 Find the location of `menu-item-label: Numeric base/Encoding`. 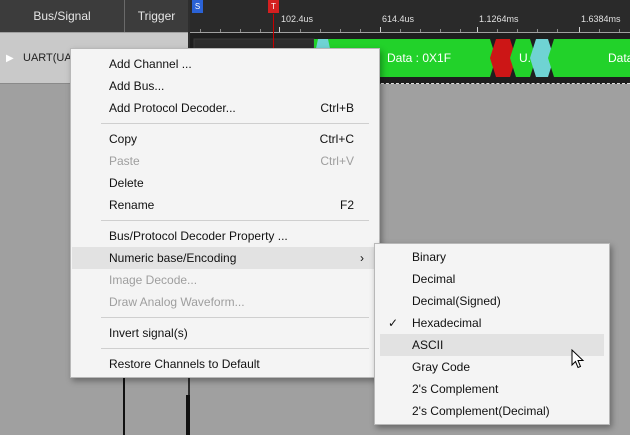

menu-item-label: Numeric base/Encoding is located at coordinates (173, 258).